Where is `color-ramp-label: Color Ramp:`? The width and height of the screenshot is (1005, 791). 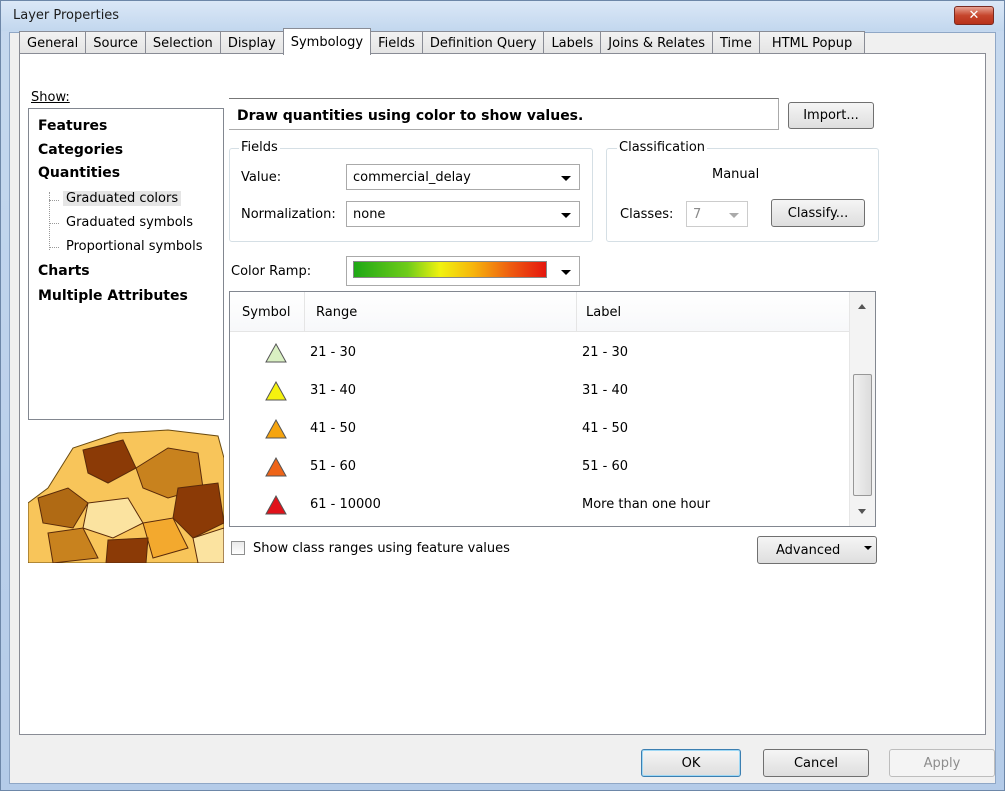
color-ramp-label: Color Ramp: is located at coordinates (271, 271).